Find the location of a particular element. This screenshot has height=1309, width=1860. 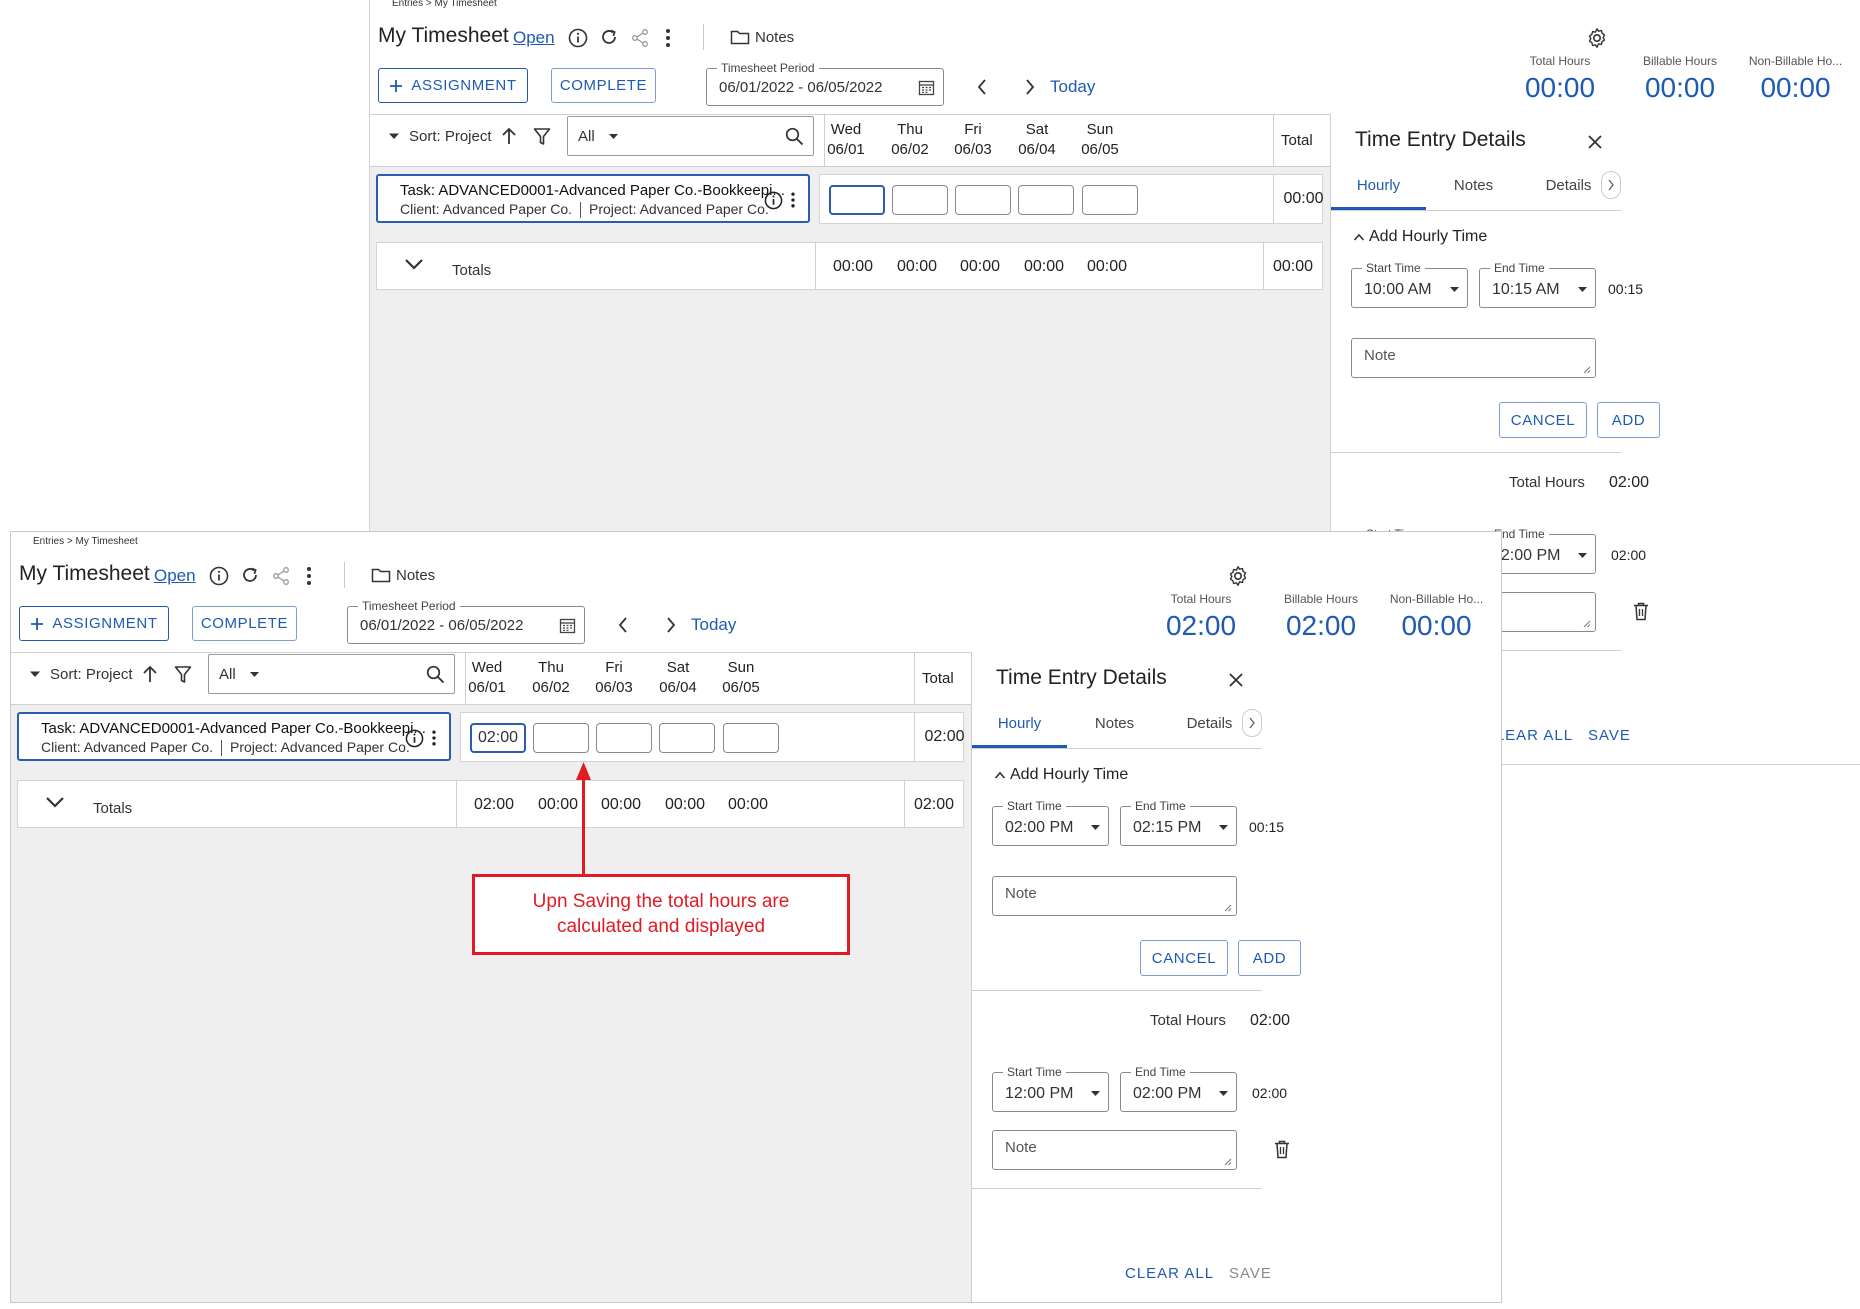

annotation-line-2: calculated and displayed is located at coordinates (661, 926).